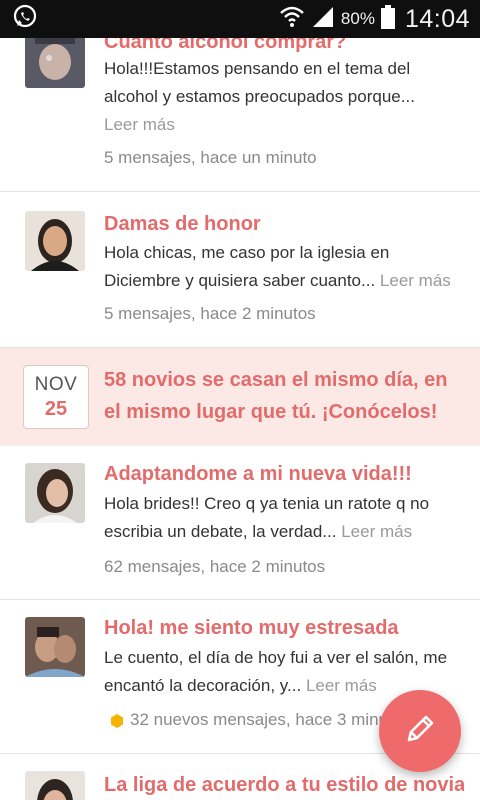  Describe the element at coordinates (56, 409) in the screenshot. I see `calendar-day: 25` at that location.